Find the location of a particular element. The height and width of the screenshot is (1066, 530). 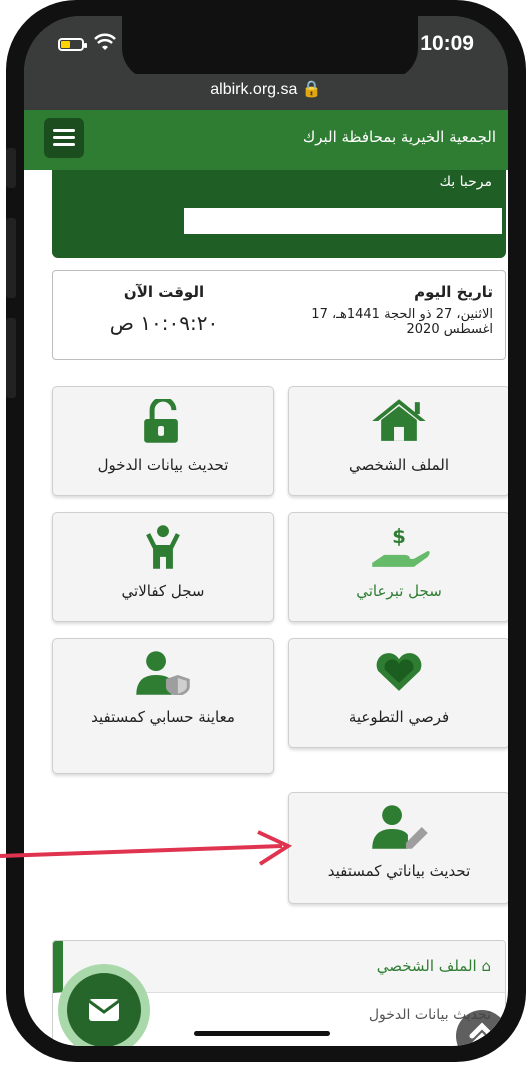

volume-up-button is located at coordinates (11, 258).